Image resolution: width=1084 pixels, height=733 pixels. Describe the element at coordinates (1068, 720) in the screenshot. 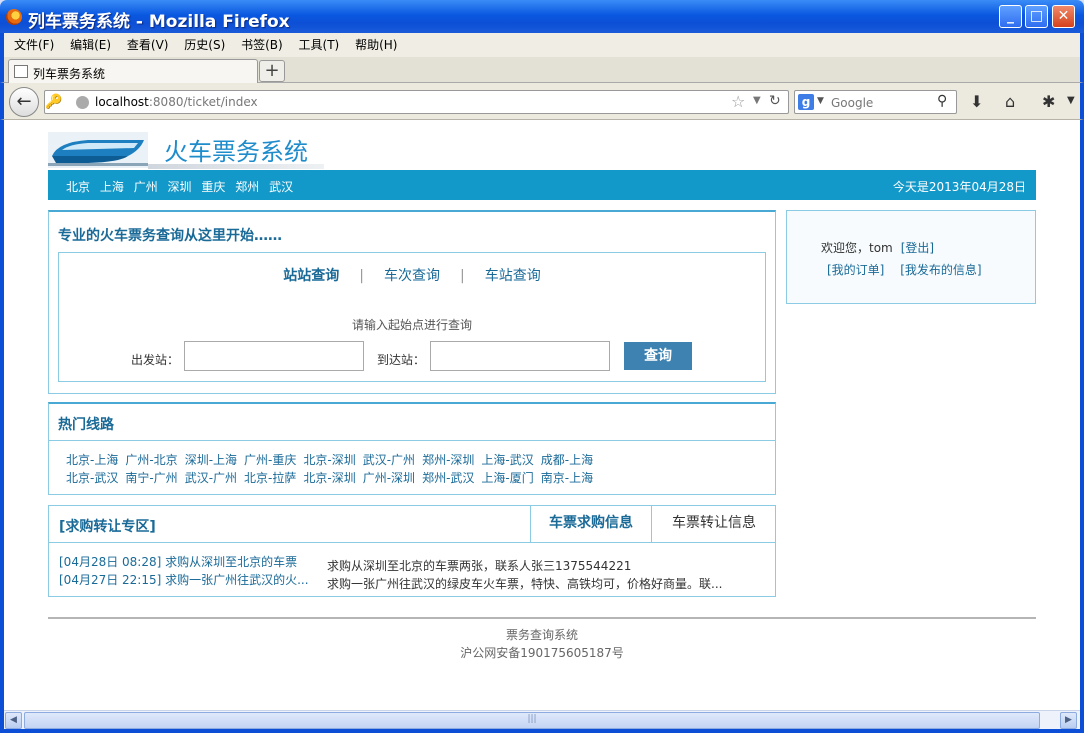

I see `scroll-right-icon: ▶` at that location.